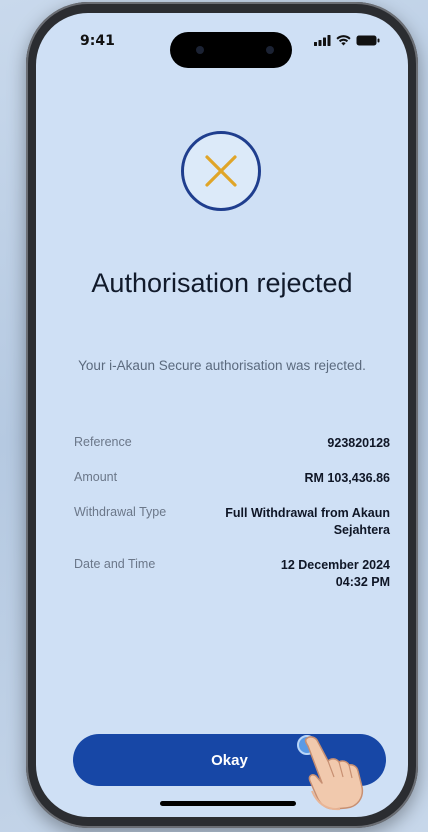 This screenshot has height=832, width=428. What do you see at coordinates (231, 50) in the screenshot?
I see `dynamic-island` at bounding box center [231, 50].